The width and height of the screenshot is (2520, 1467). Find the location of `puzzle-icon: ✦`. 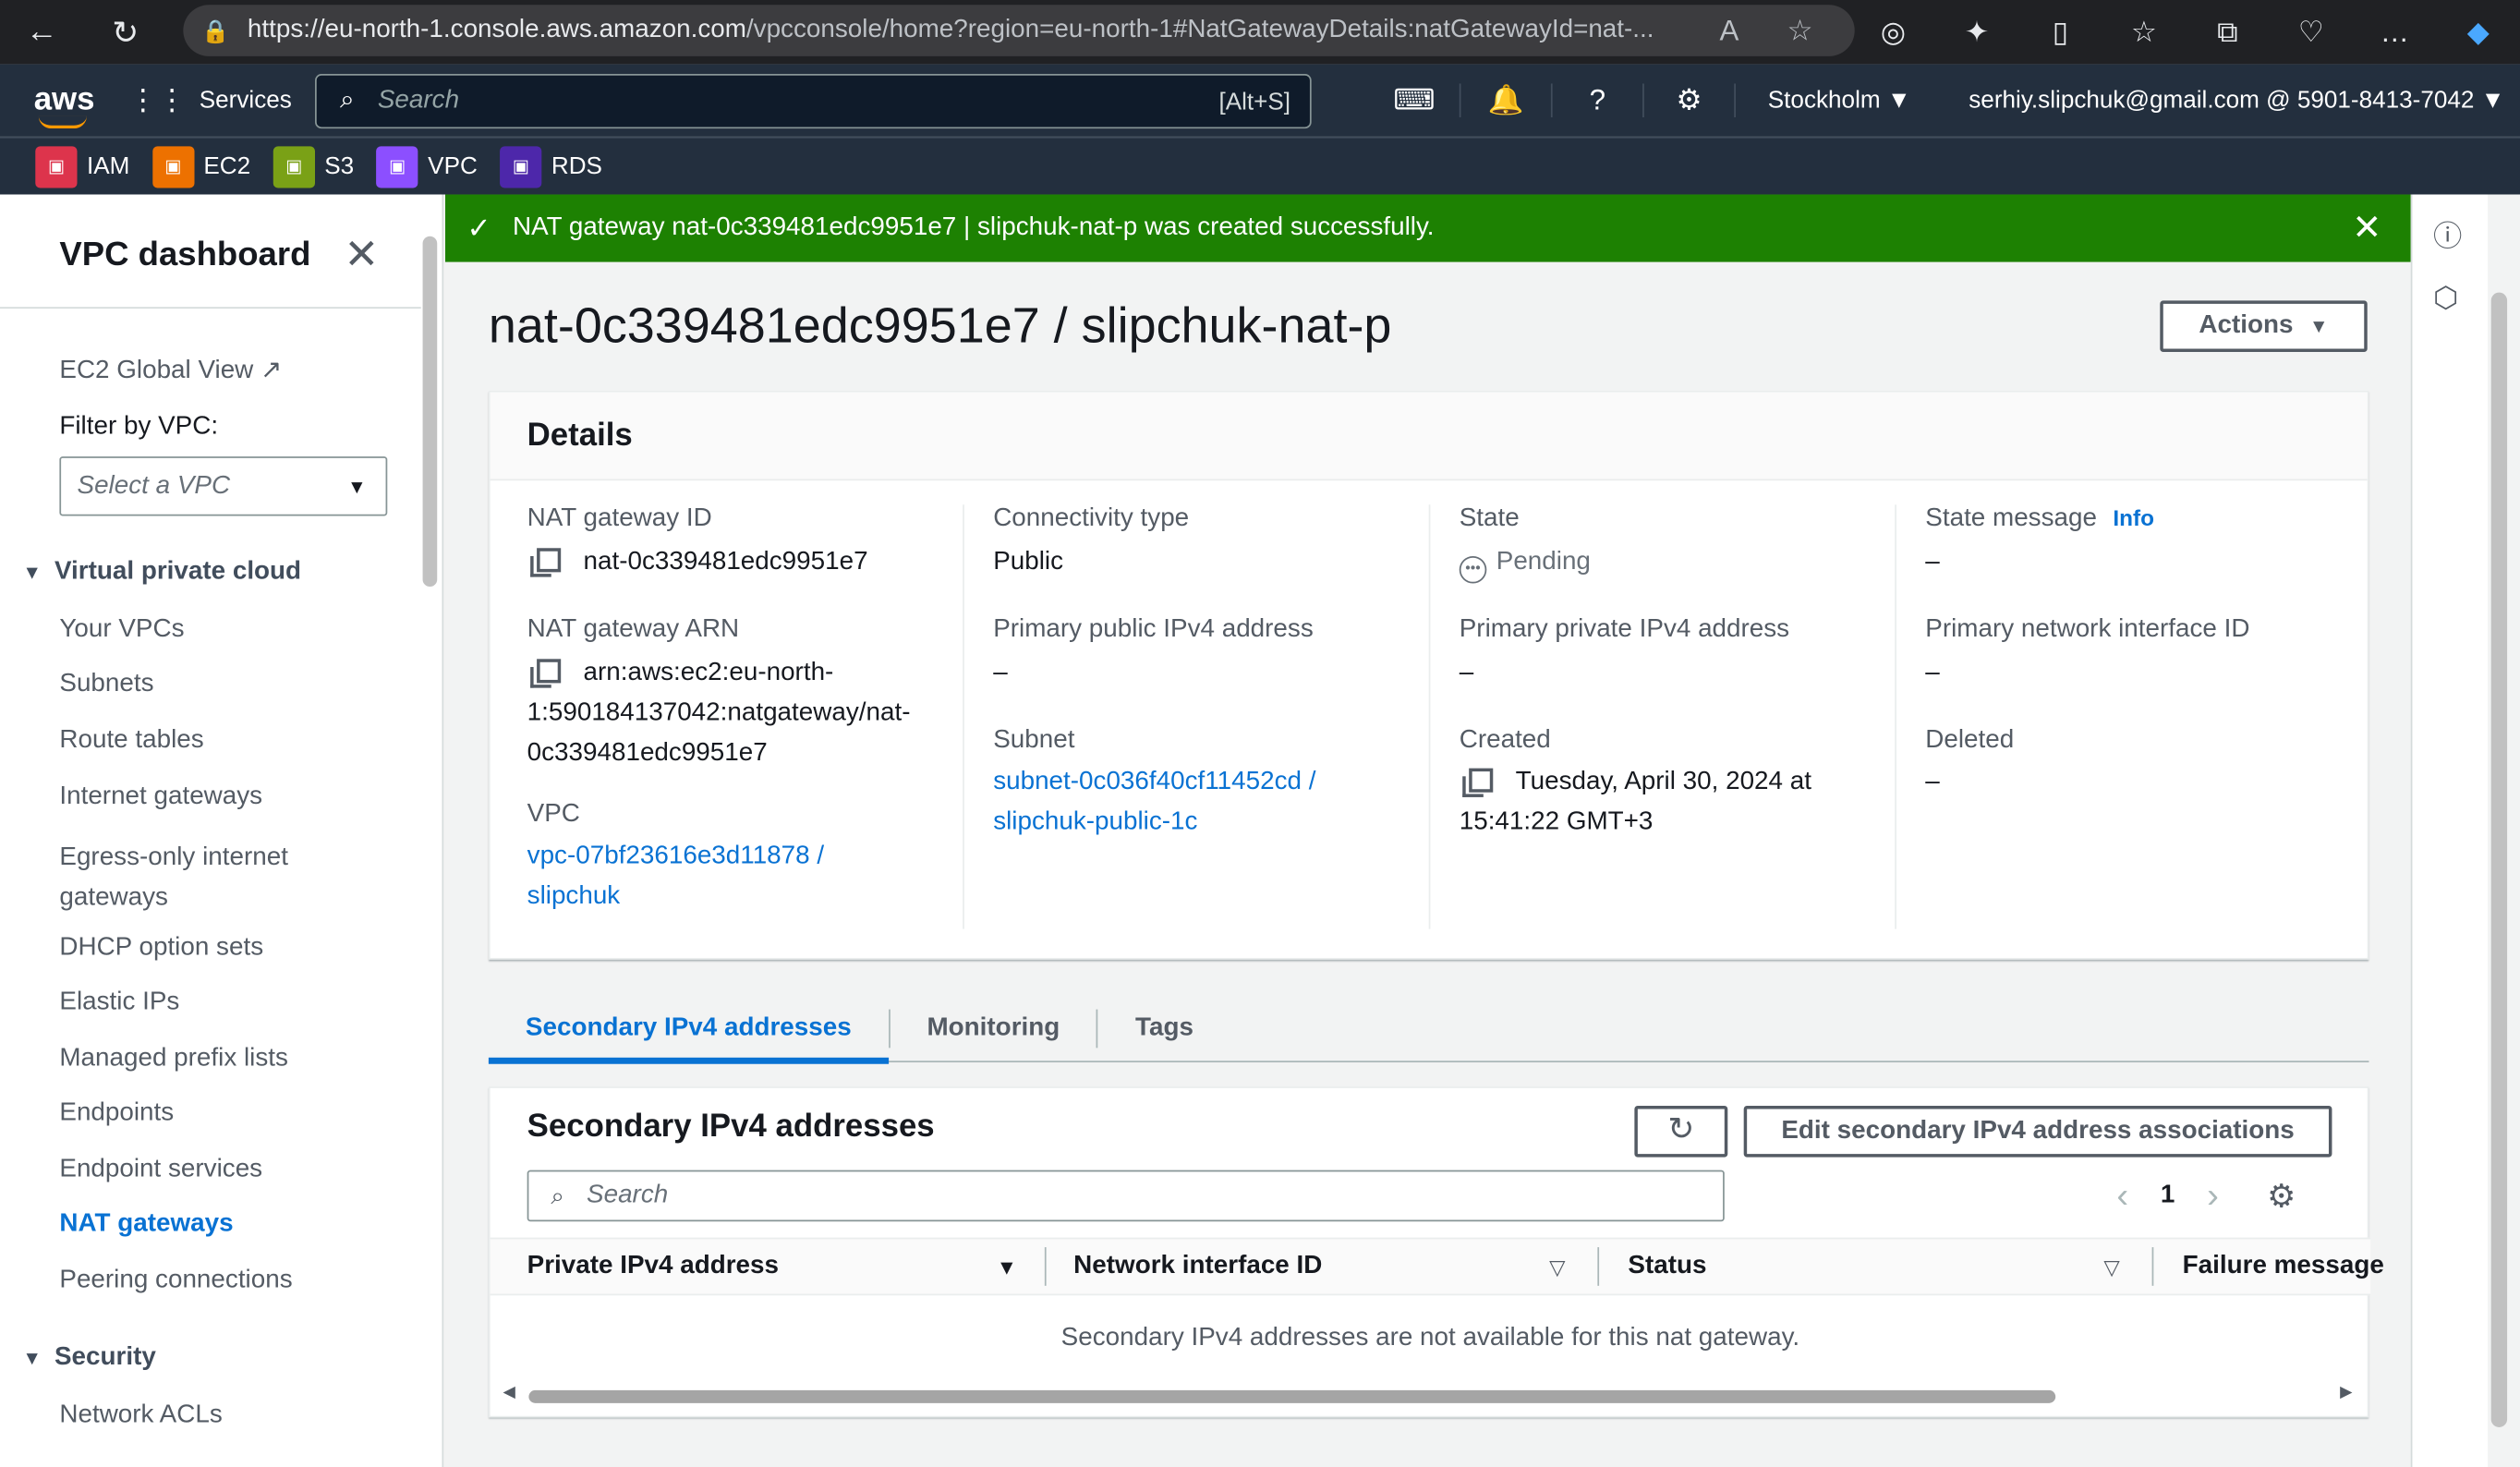

puzzle-icon: ✦ is located at coordinates (1976, 33).